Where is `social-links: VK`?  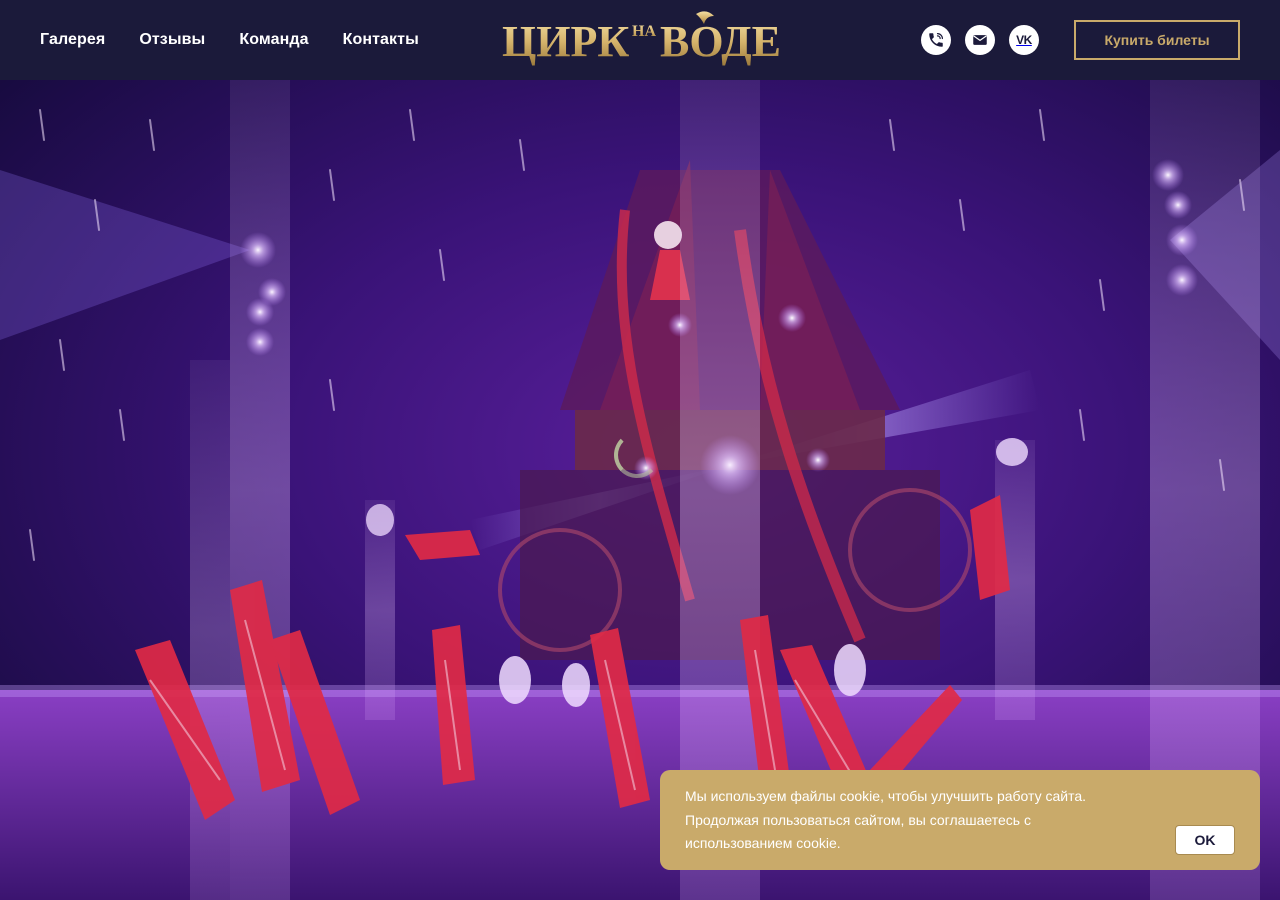 social-links: VK is located at coordinates (980, 40).